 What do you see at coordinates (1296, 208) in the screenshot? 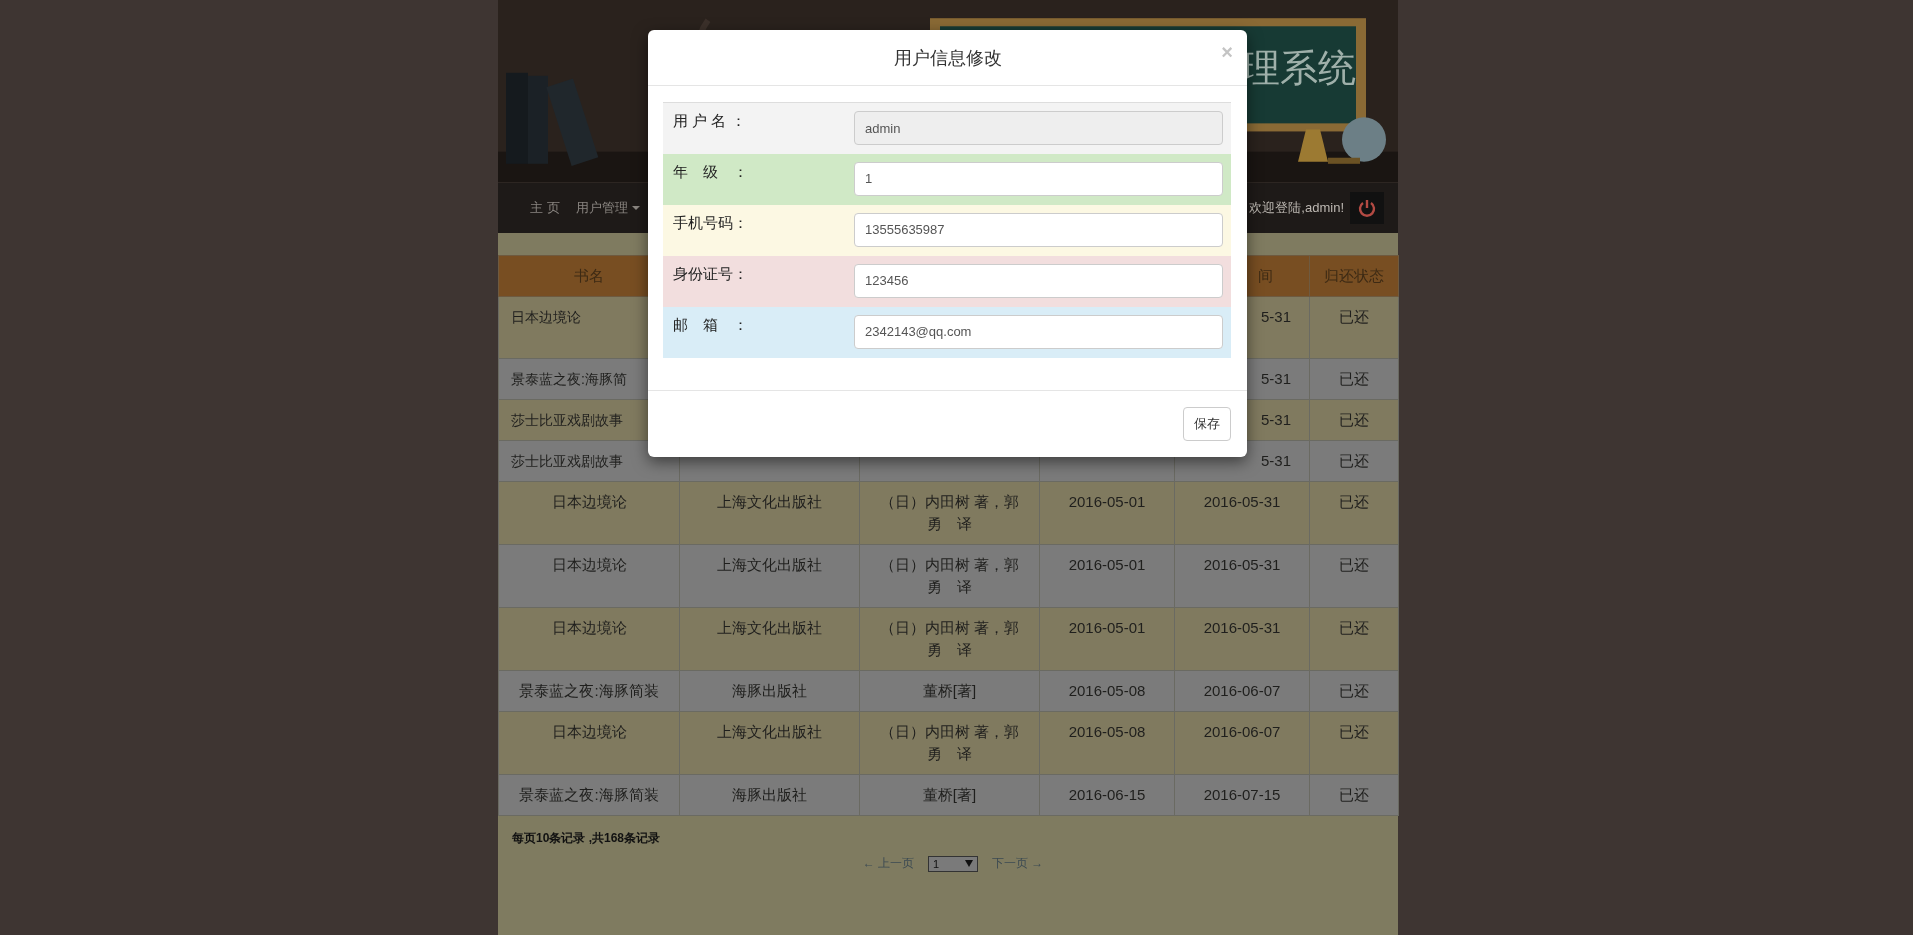
I see `welcome-text: 欢迎登陆,admin!` at bounding box center [1296, 208].